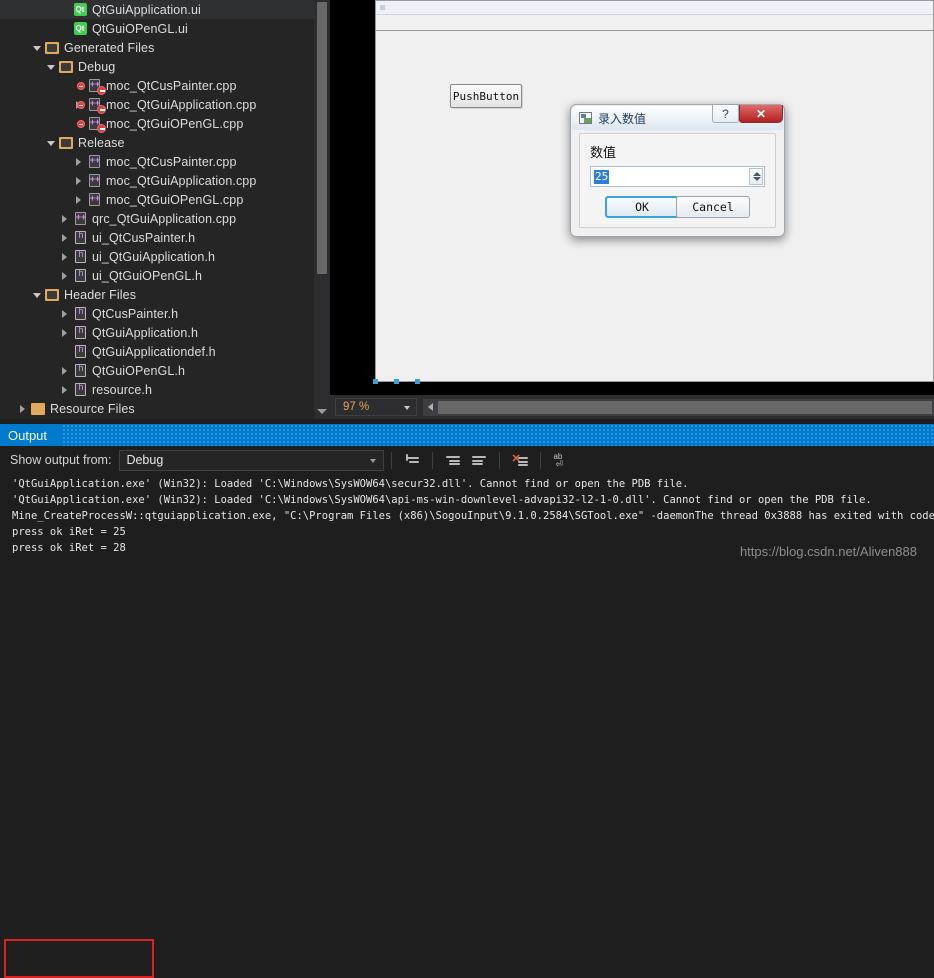  What do you see at coordinates (322, 411) in the screenshot?
I see `scroll-down-arrow-icon` at bounding box center [322, 411].